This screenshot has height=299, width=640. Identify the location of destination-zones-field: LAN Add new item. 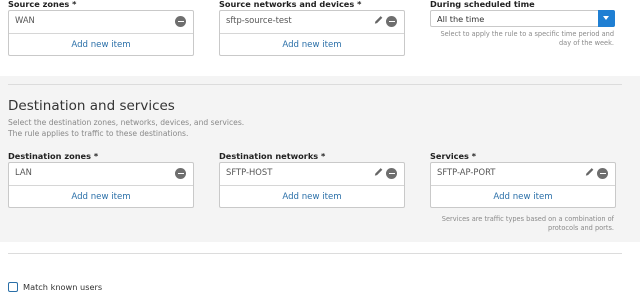
(101, 185).